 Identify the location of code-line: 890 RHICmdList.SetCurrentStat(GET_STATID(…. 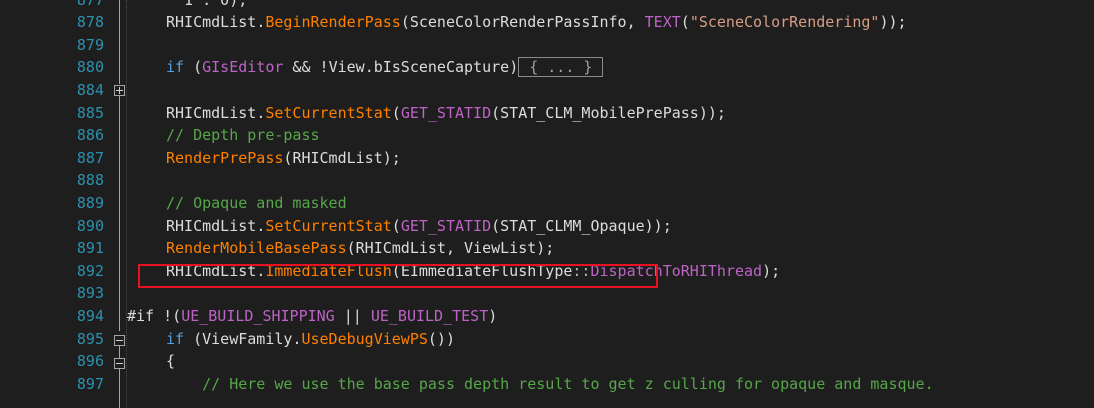
(547, 226).